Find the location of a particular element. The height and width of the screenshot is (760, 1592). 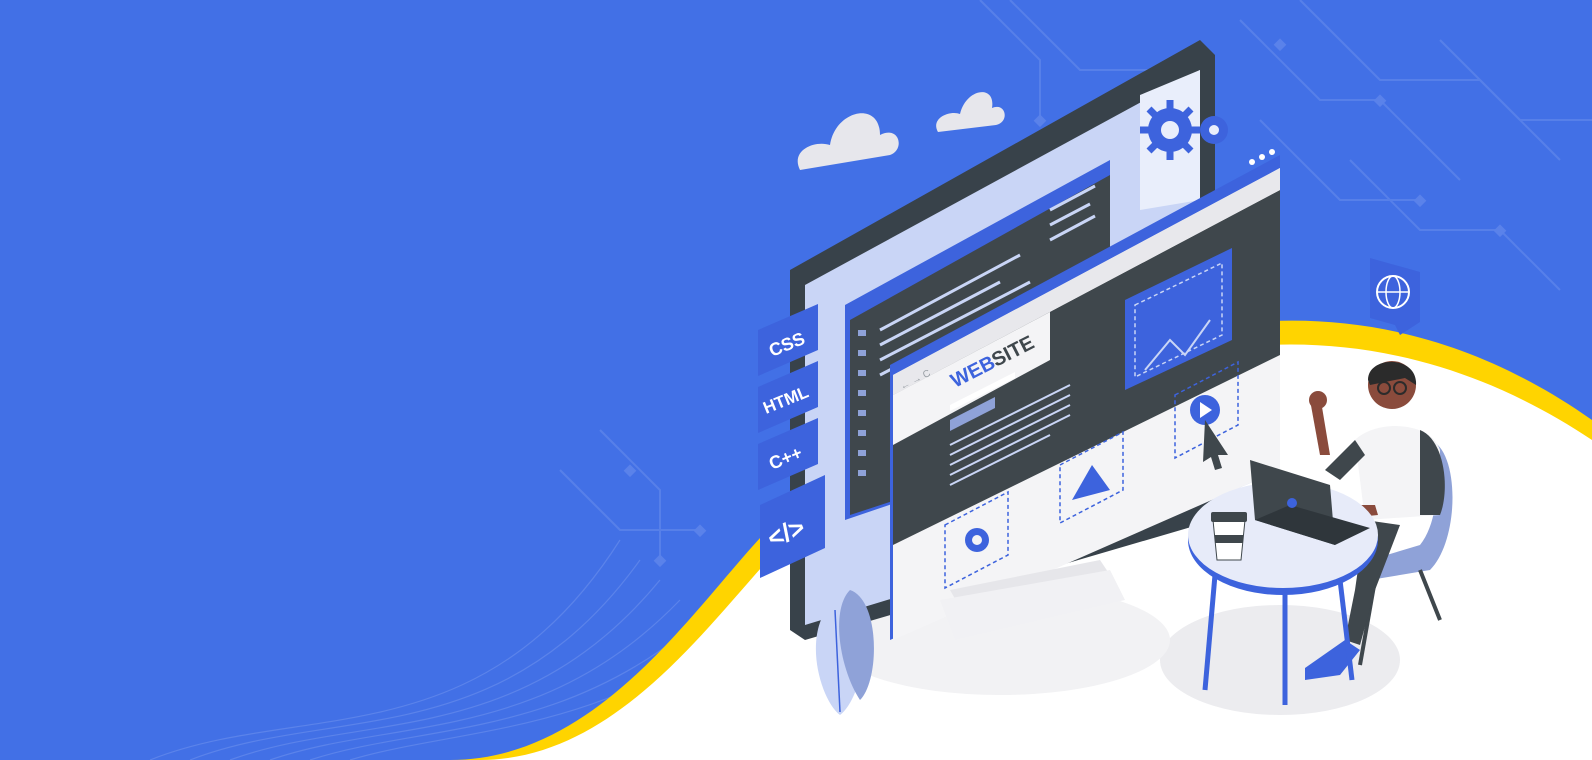

coffee-cup-icon is located at coordinates (1229, 536).